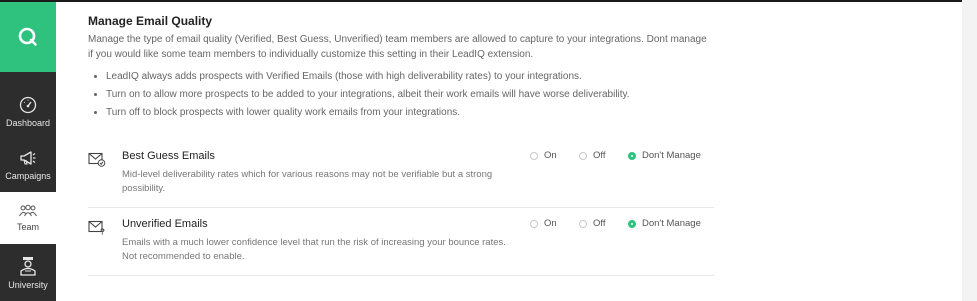 Image resolution: width=977 pixels, height=301 pixels. I want to click on megaphone-icon, so click(28, 158).